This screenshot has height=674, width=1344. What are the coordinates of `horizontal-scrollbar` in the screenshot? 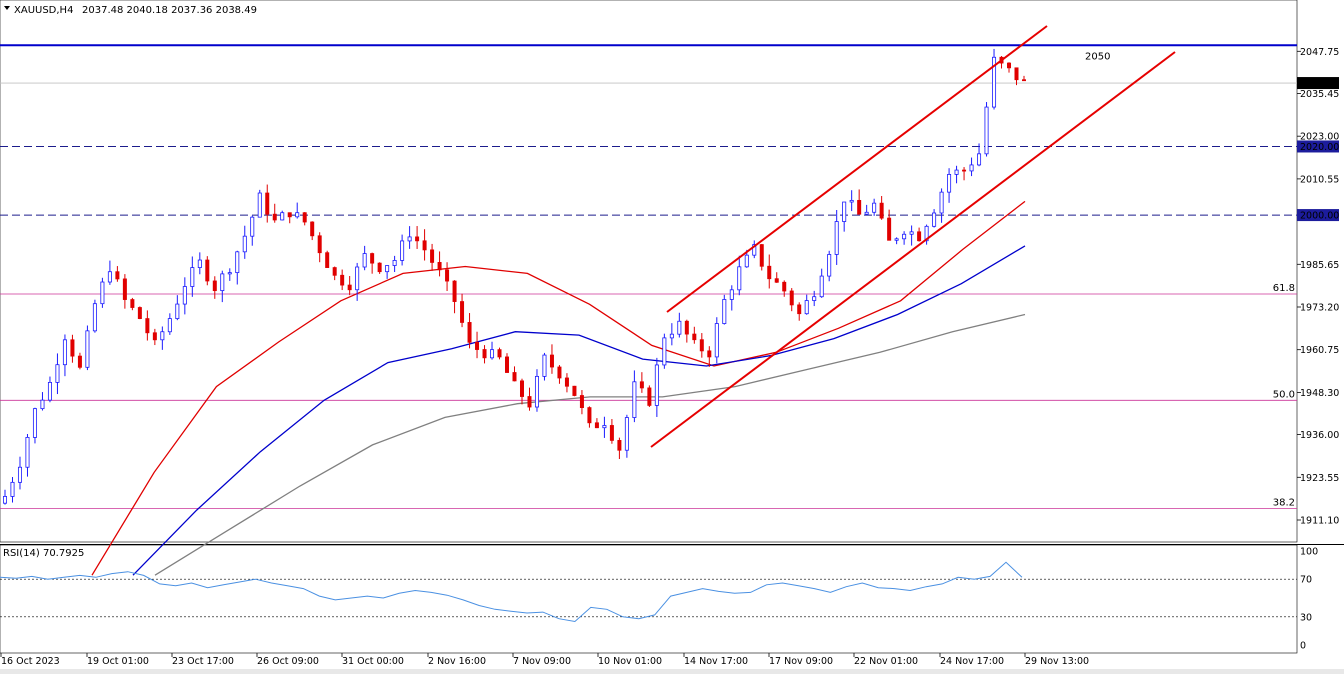 It's located at (672, 671).